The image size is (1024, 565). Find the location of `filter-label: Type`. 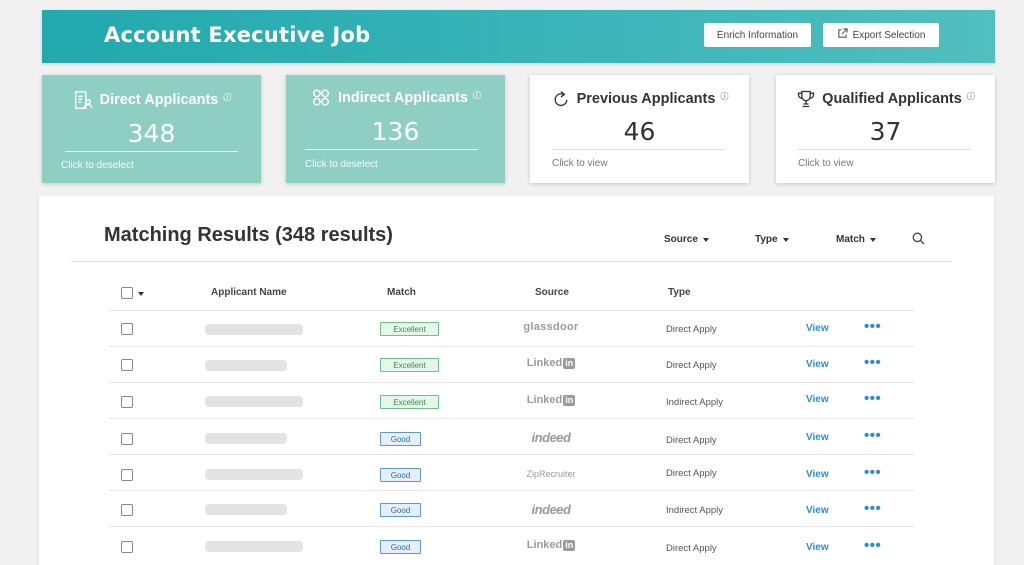

filter-label: Type is located at coordinates (766, 239).